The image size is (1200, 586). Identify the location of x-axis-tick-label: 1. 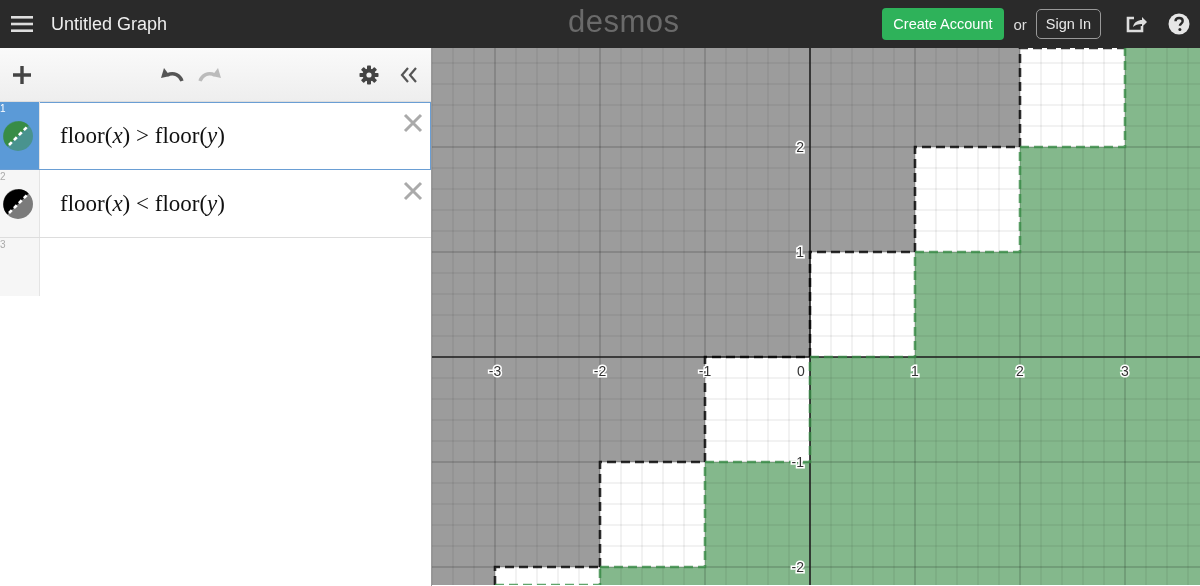
(915, 371).